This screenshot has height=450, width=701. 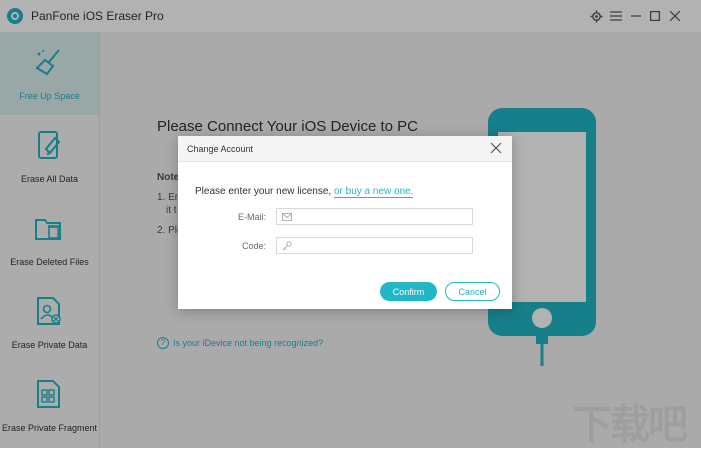 I want to click on buy-link: or buy a new one., so click(x=373, y=192).